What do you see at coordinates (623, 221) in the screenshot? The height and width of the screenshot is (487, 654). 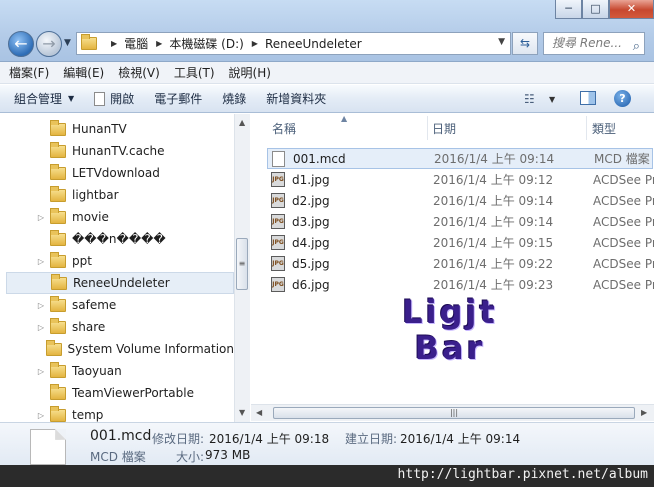 I see `file-type: ACDSee Pro` at bounding box center [623, 221].